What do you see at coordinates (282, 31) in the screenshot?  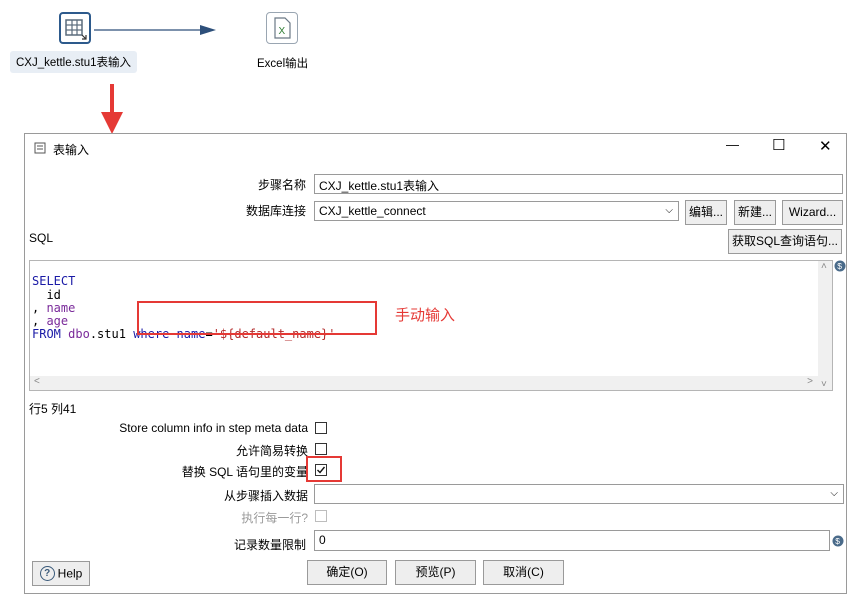 I see `svg-text: X` at bounding box center [282, 31].